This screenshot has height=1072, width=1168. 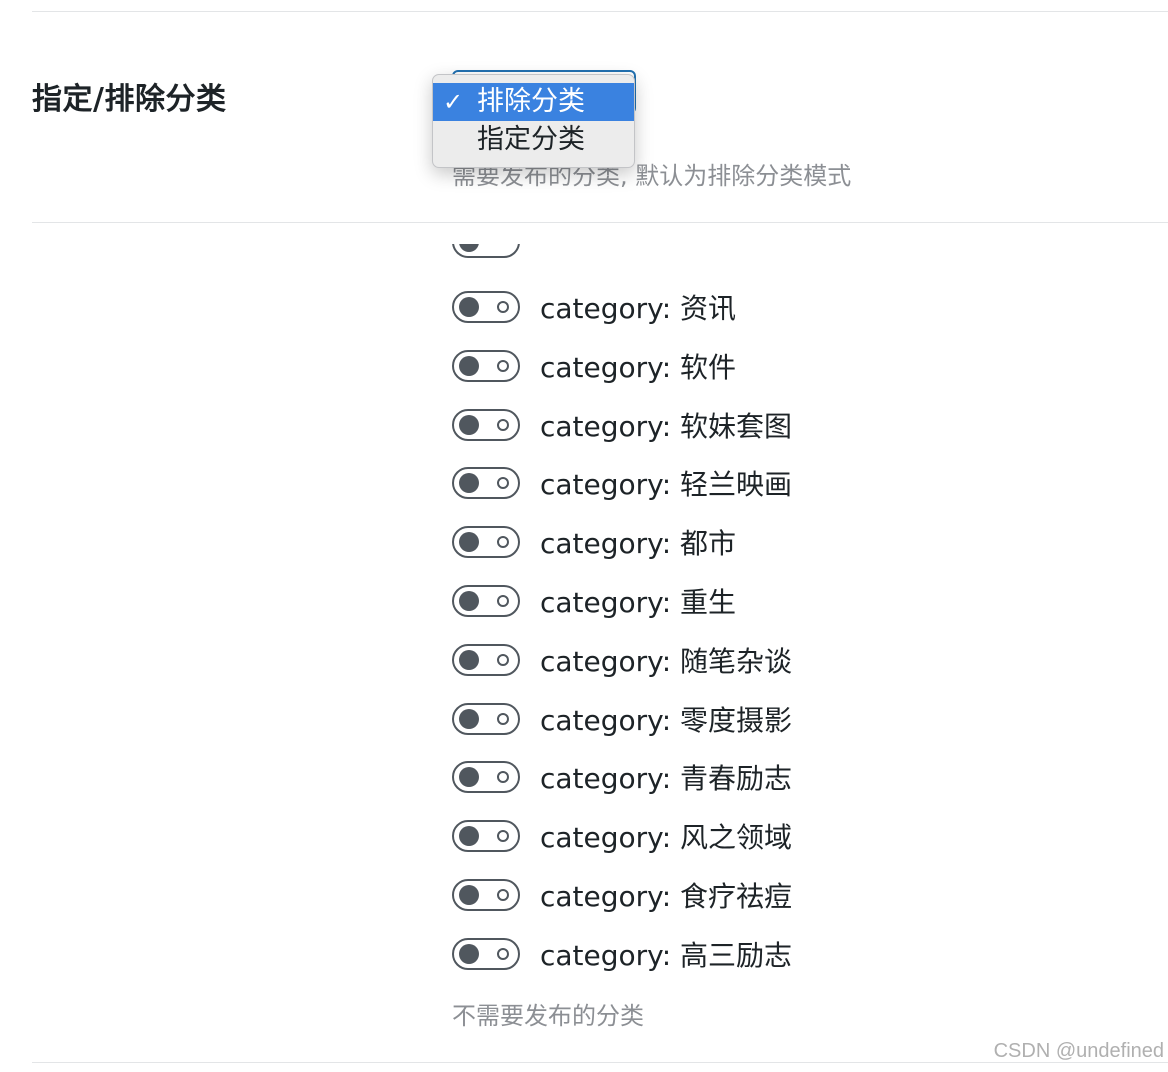 I want to click on dropdown-option-label: 排除分类, so click(x=531, y=101).